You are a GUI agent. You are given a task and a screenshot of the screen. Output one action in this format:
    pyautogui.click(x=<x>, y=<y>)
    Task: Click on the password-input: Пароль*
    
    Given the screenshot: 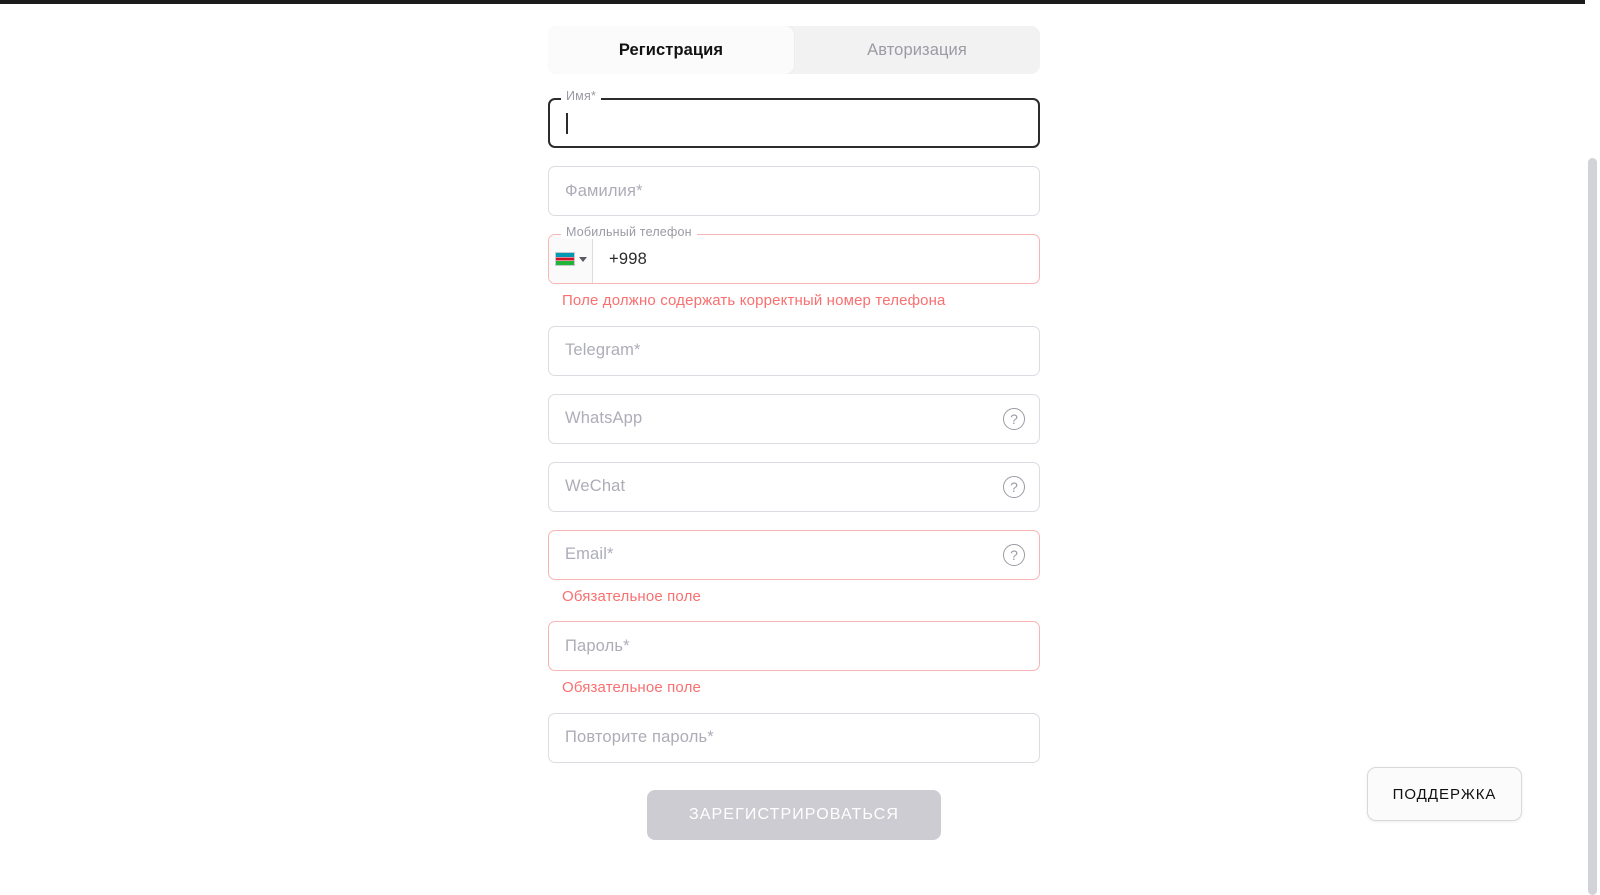 What is the action you would take?
    pyautogui.click(x=794, y=646)
    